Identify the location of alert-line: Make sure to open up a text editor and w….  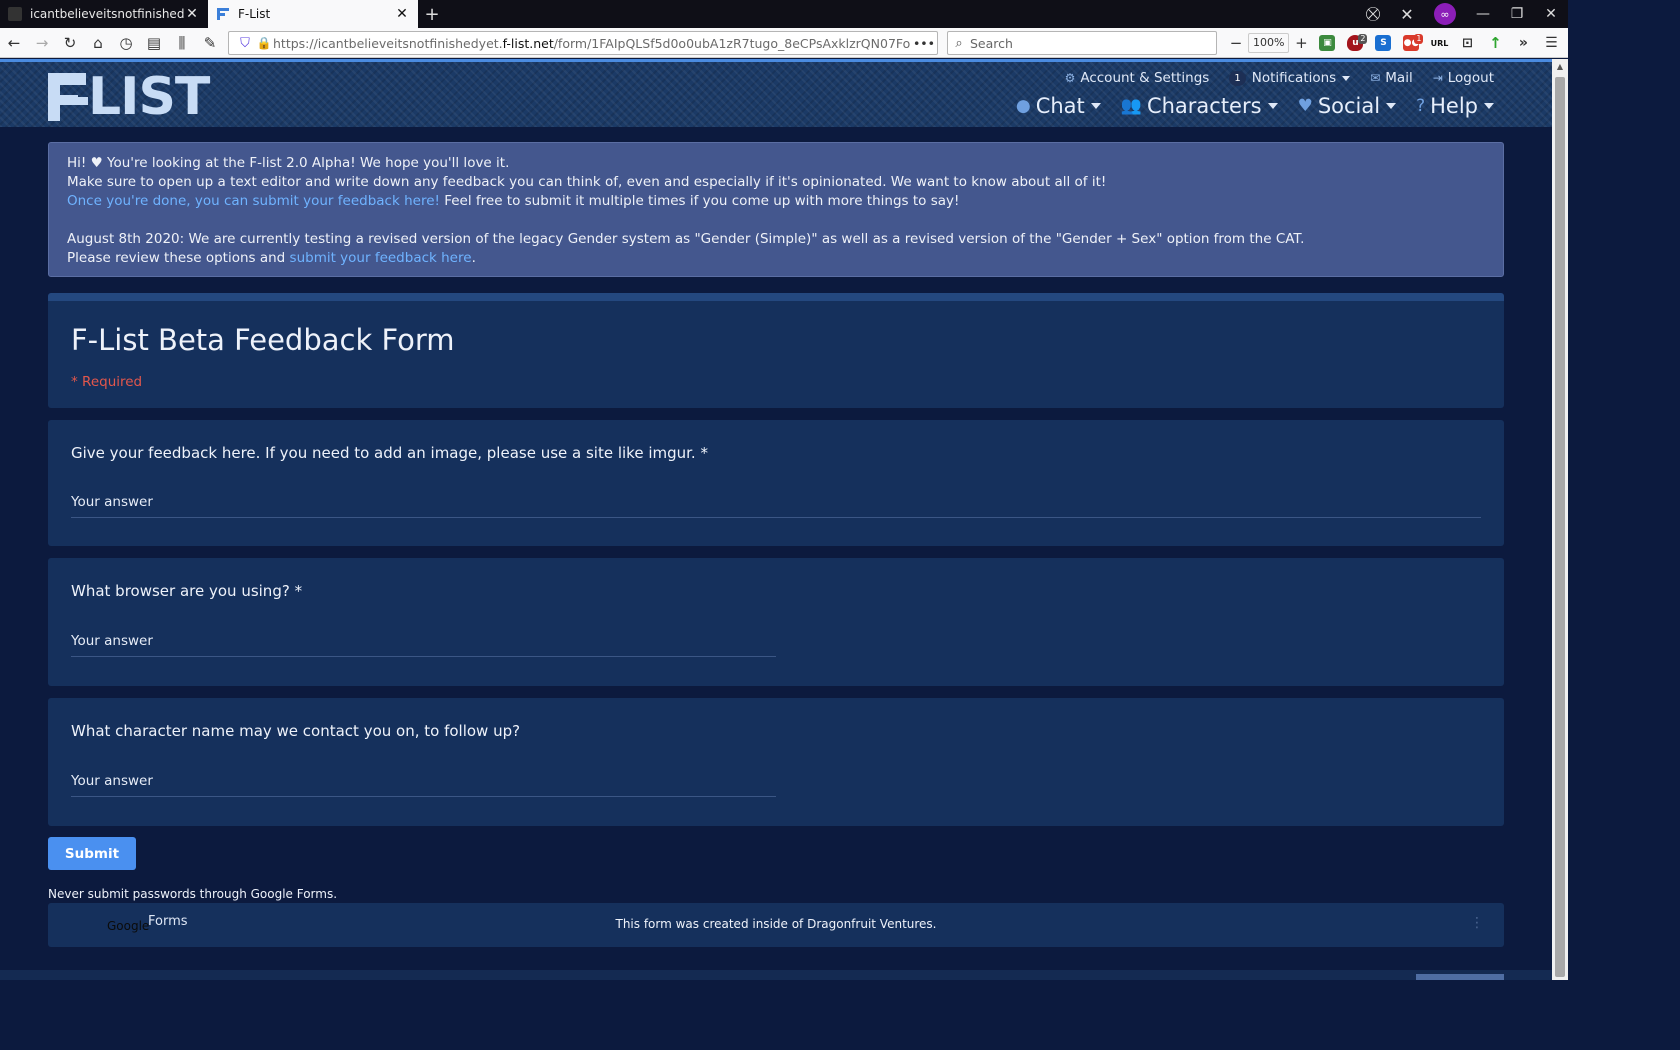
(587, 182).